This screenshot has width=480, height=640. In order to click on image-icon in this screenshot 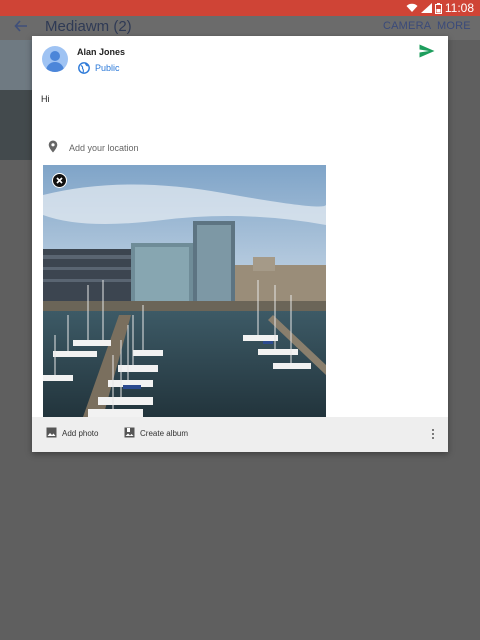, I will do `click(51, 433)`.